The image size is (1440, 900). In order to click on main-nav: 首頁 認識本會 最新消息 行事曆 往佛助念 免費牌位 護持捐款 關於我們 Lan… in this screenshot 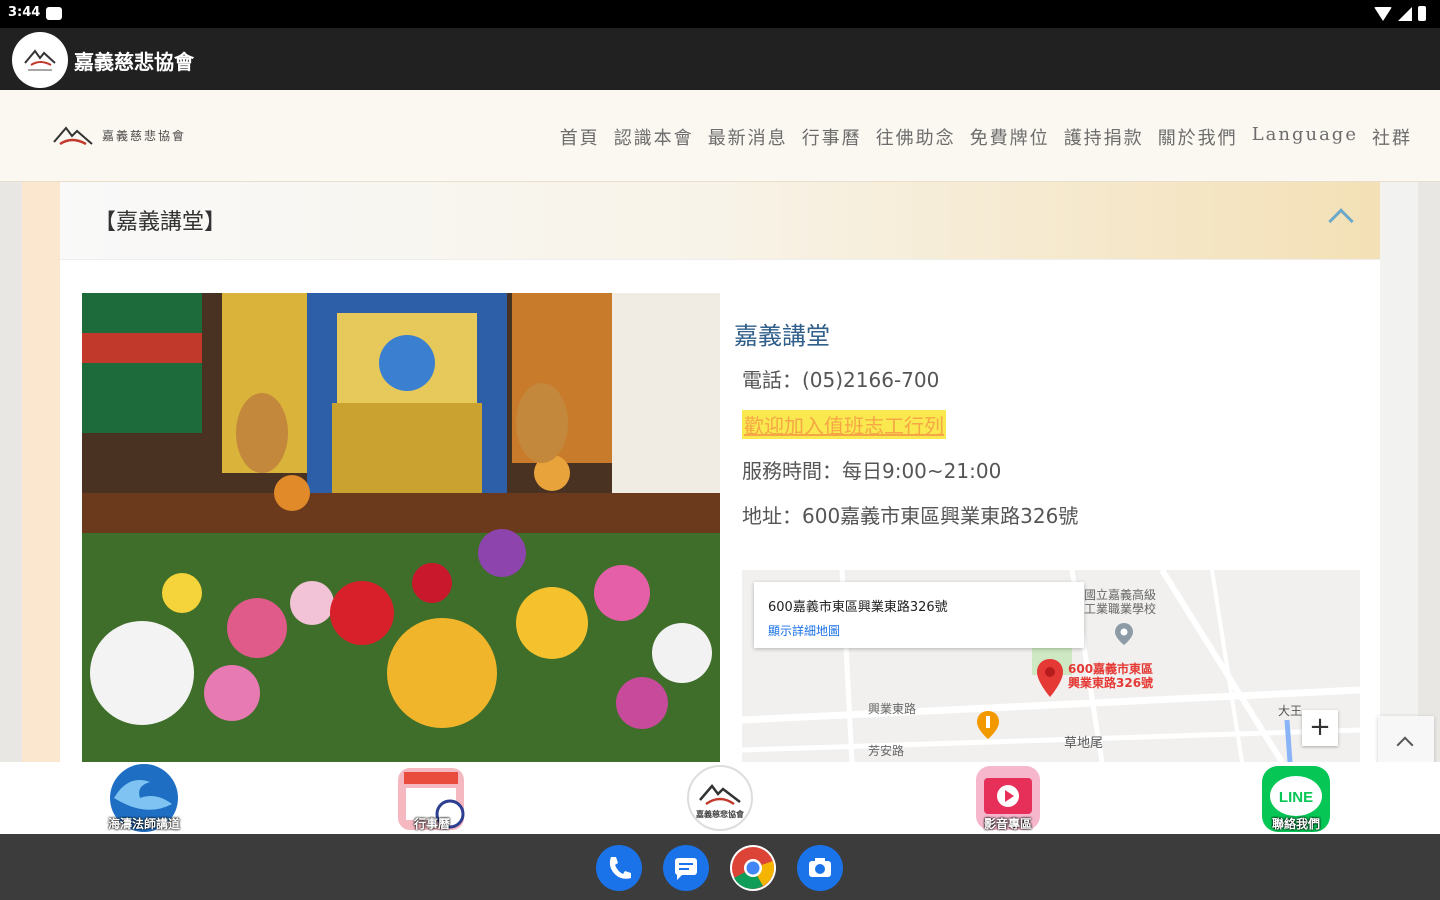, I will do `click(986, 137)`.